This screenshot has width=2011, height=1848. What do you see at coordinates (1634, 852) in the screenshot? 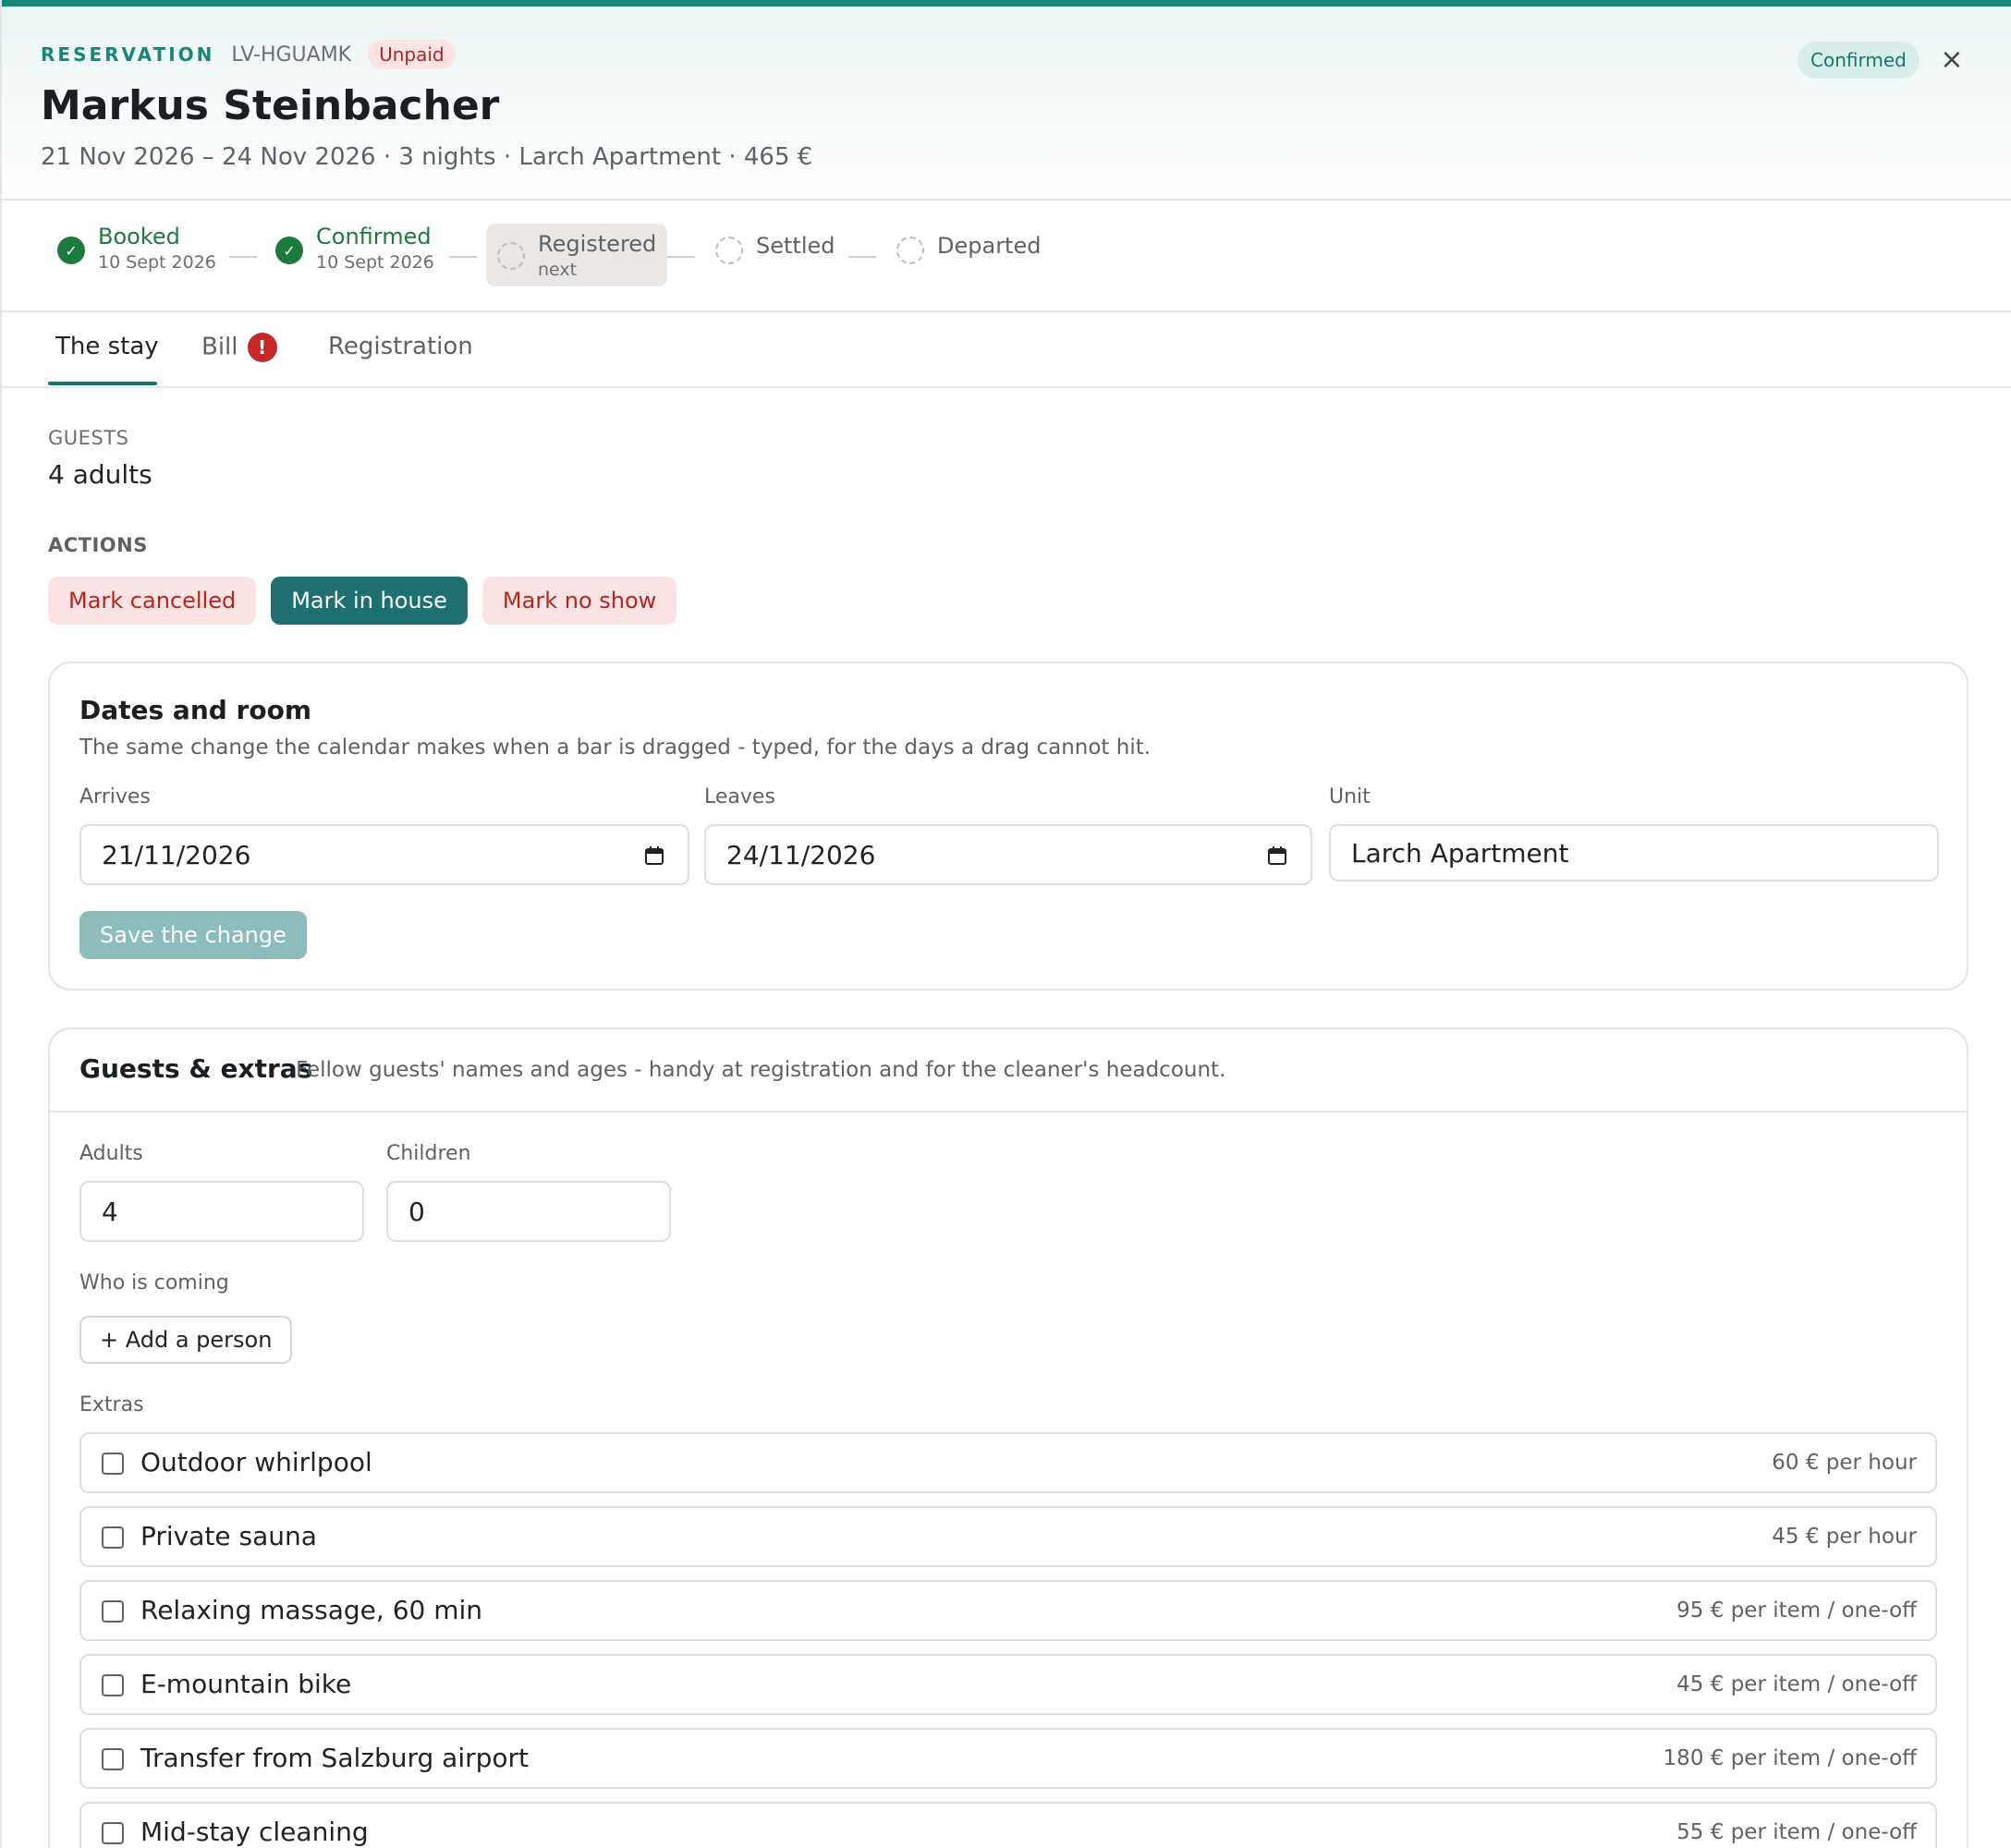
I see `unit-input: Larch Apartment` at bounding box center [1634, 852].